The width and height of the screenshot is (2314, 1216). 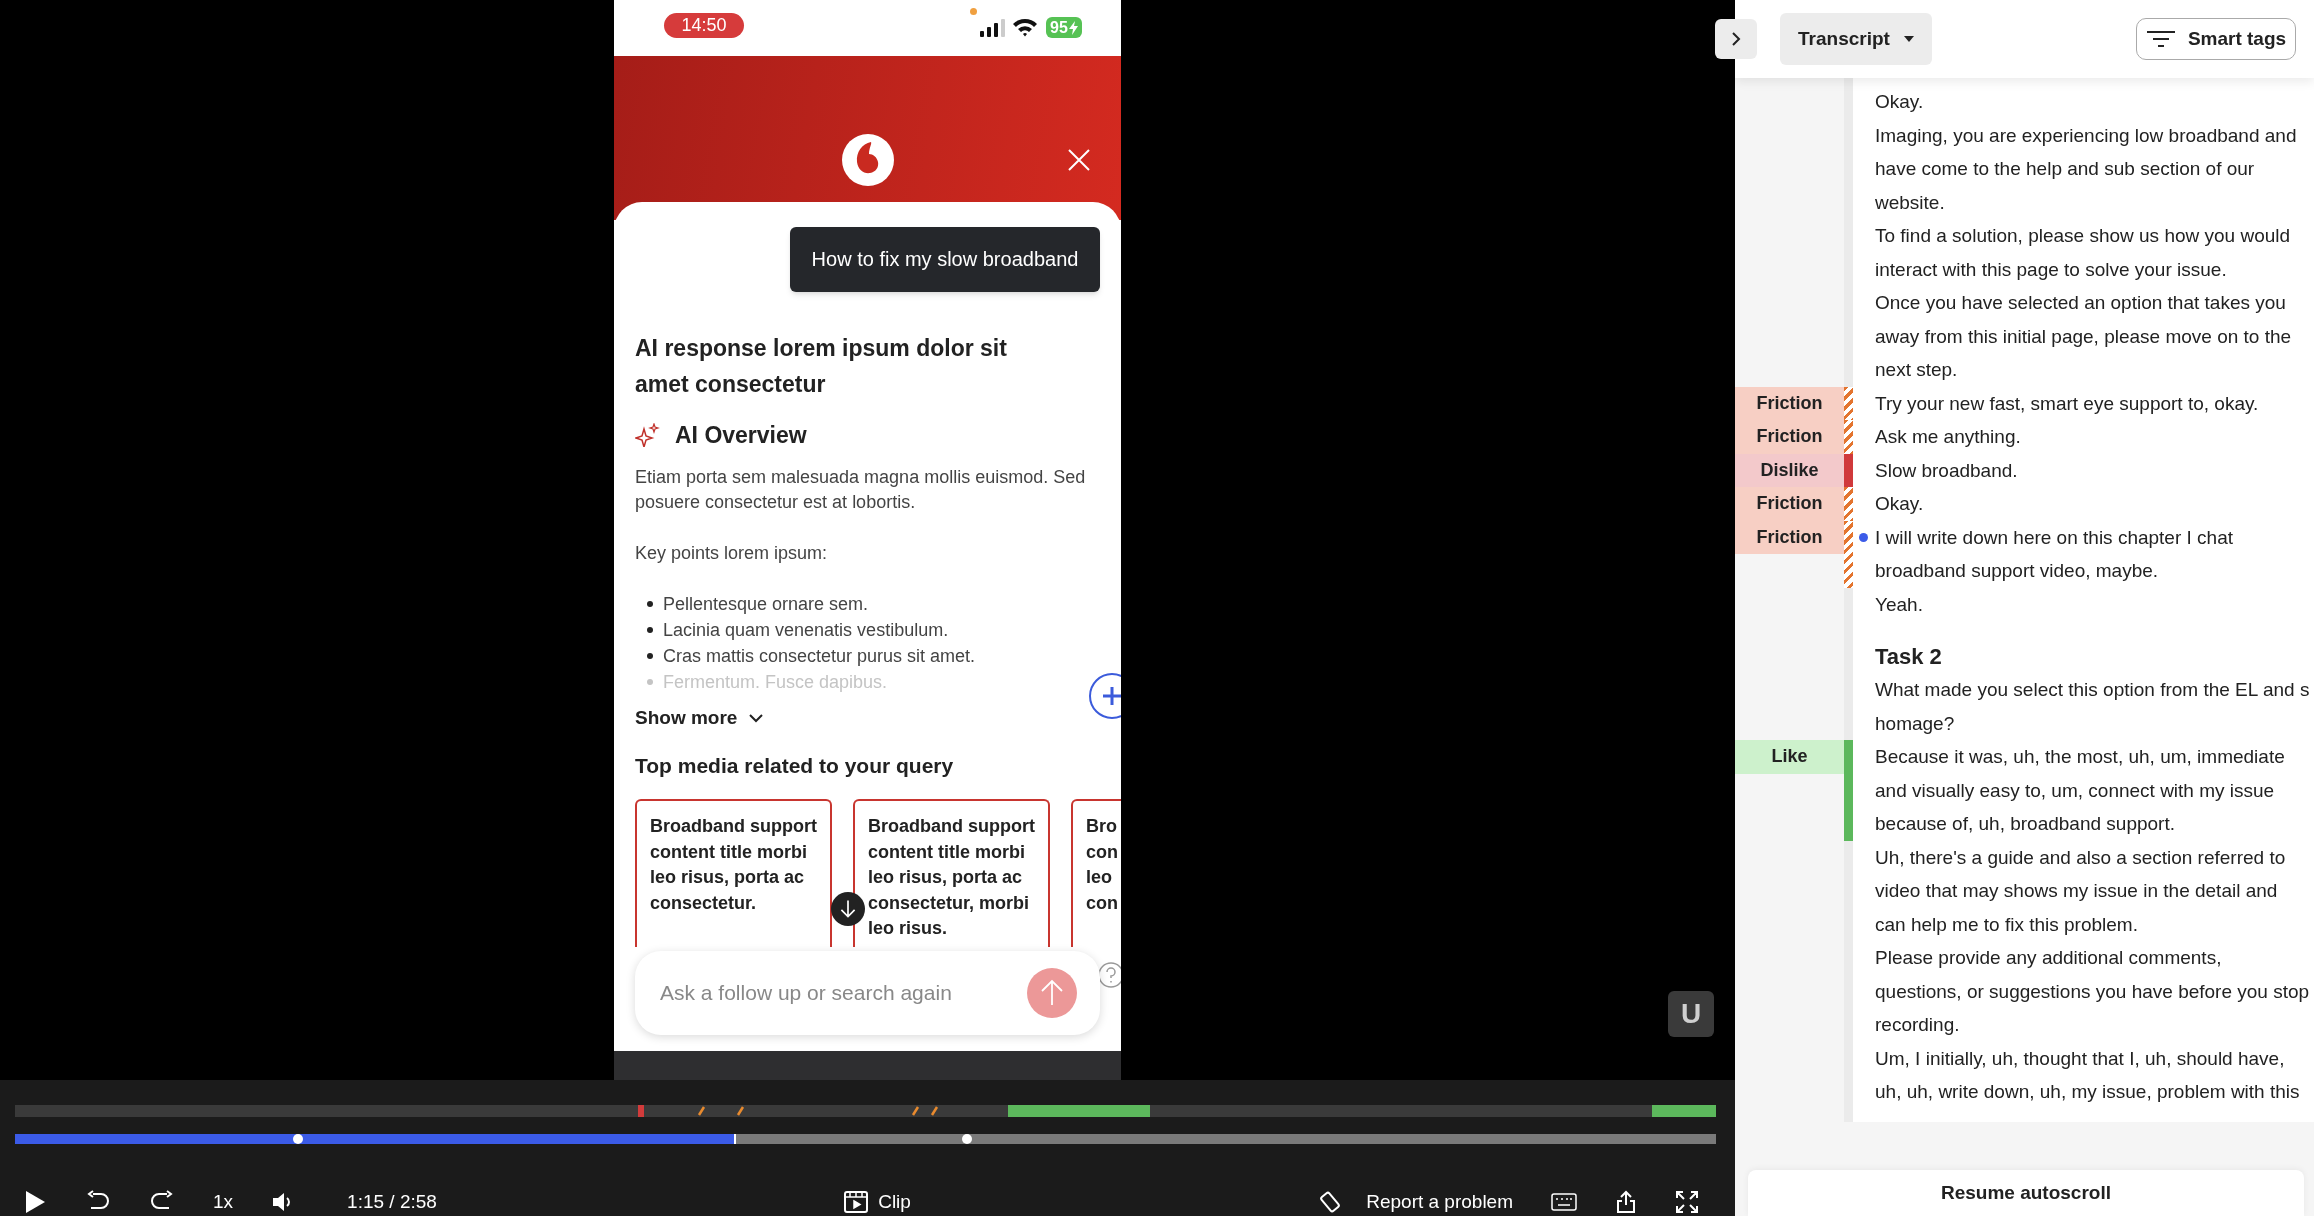 What do you see at coordinates (1330, 1202) in the screenshot?
I see `rotate-icon` at bounding box center [1330, 1202].